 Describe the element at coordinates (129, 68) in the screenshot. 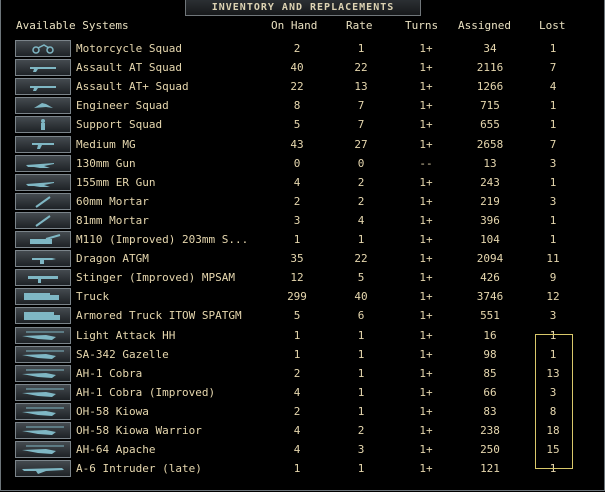

I see `system-name: Assault AT Squad` at that location.